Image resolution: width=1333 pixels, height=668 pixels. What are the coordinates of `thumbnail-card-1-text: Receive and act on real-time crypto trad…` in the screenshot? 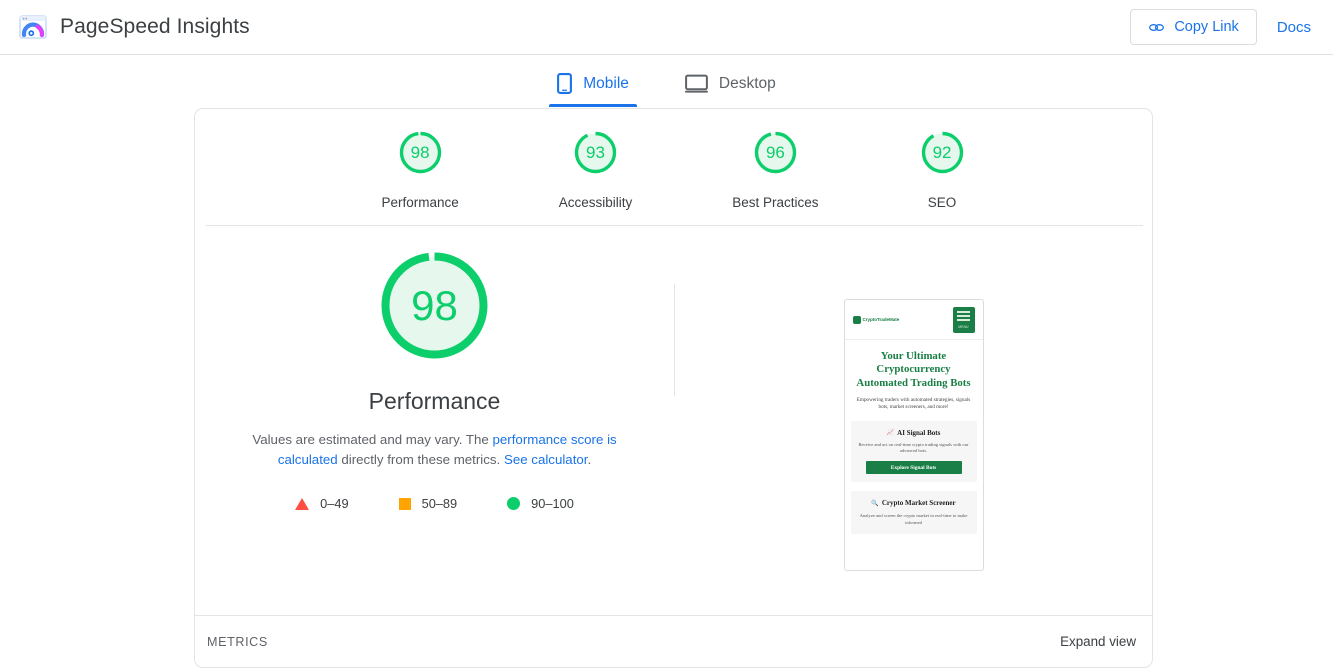 It's located at (913, 447).